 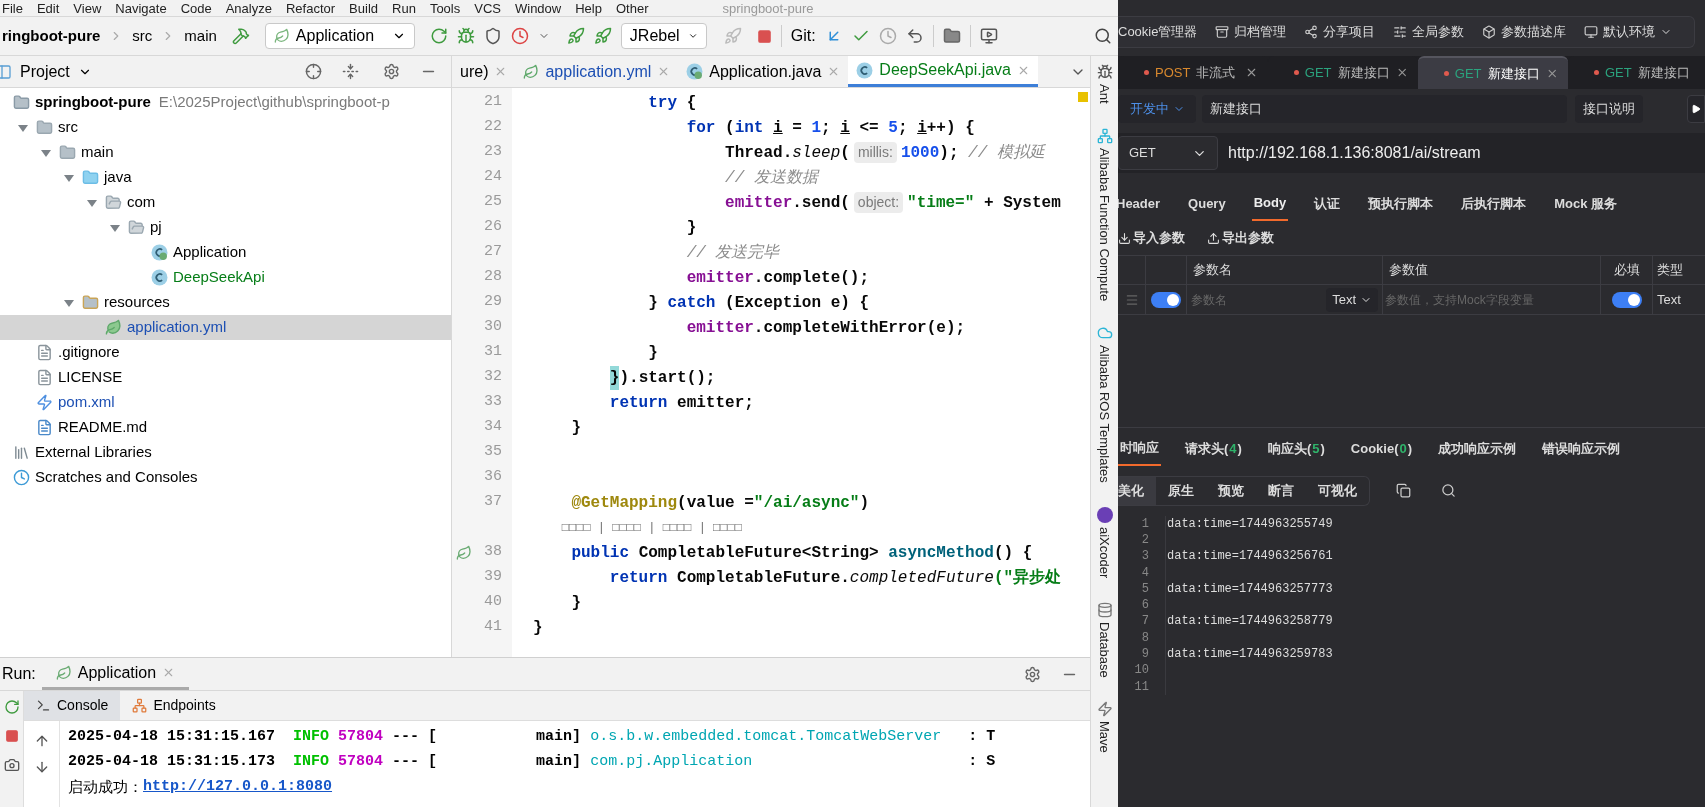 What do you see at coordinates (464, 552) in the screenshot?
I see `leaf-icon` at bounding box center [464, 552].